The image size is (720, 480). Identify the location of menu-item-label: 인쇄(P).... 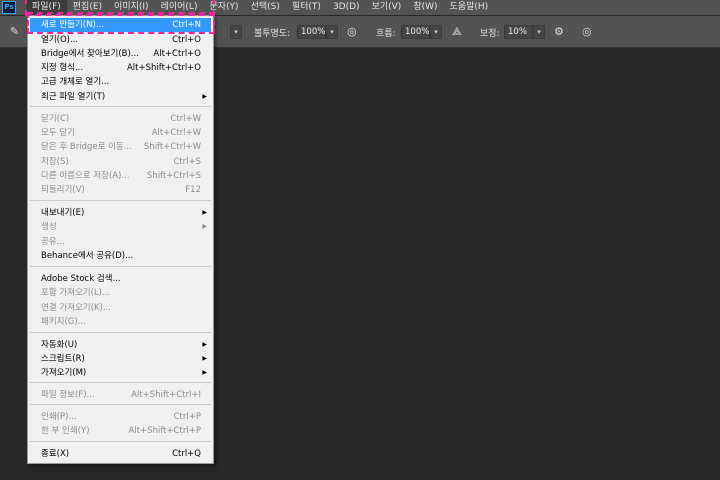
(59, 417).